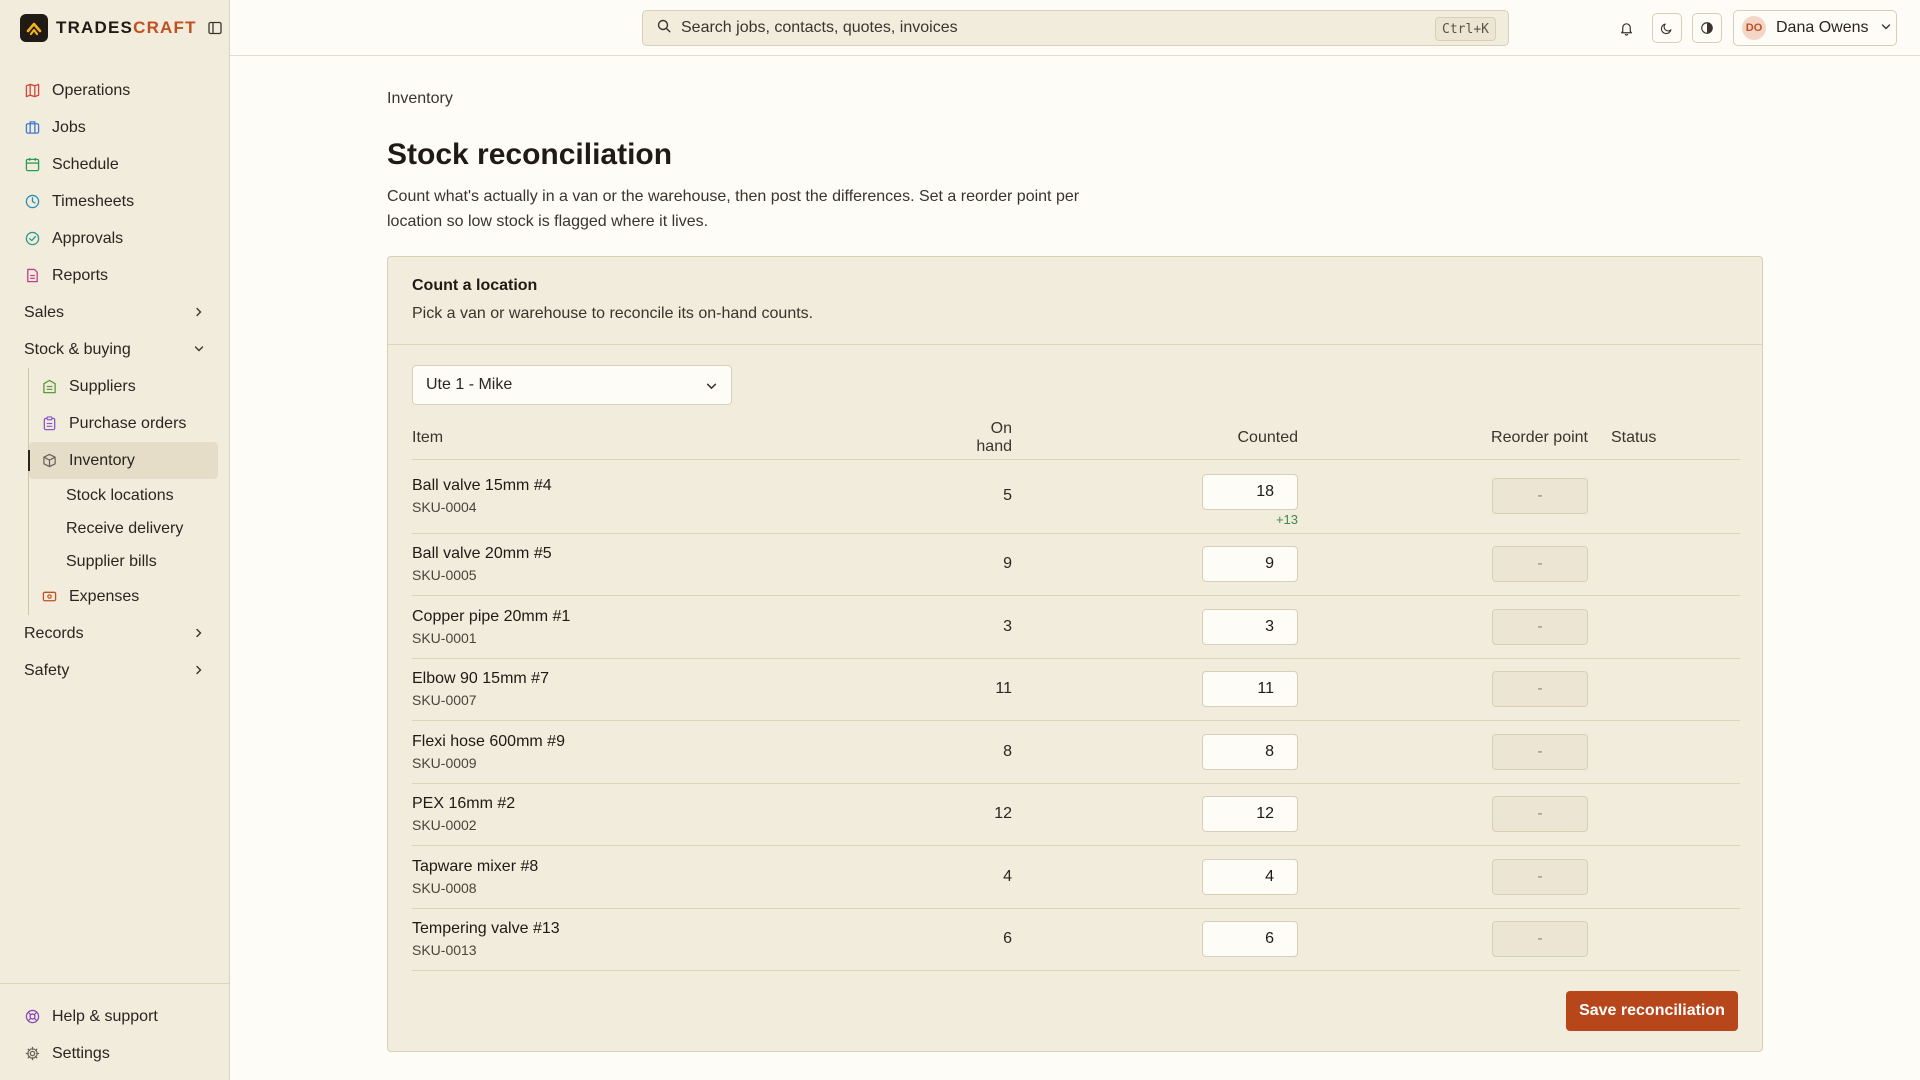 The image size is (1920, 1080). Describe the element at coordinates (85, 164) in the screenshot. I see `sidebar-item-label: Schedule` at that location.